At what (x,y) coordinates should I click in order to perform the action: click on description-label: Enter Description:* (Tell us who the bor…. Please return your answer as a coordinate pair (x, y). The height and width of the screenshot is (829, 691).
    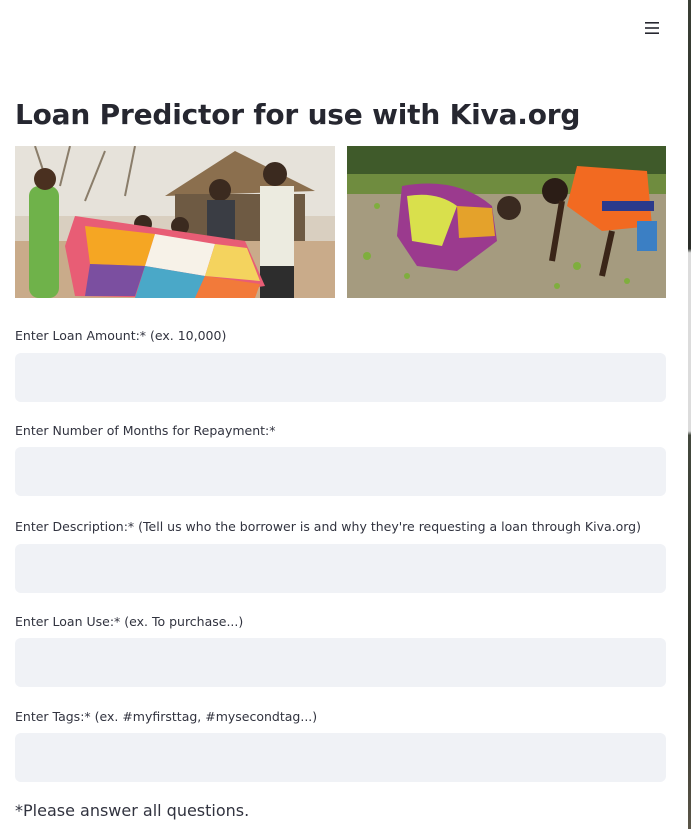
    Looking at the image, I should click on (328, 526).